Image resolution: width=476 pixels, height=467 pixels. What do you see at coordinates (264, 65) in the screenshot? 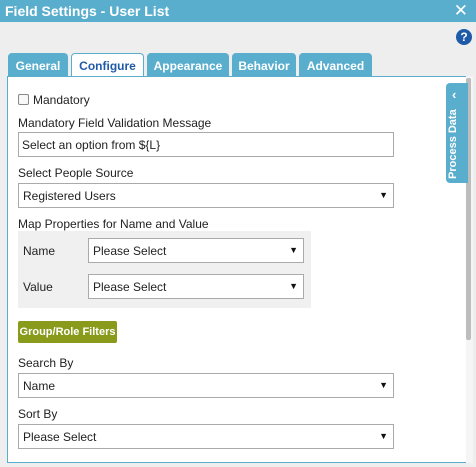
I see `tab-behavior: Behavior` at bounding box center [264, 65].